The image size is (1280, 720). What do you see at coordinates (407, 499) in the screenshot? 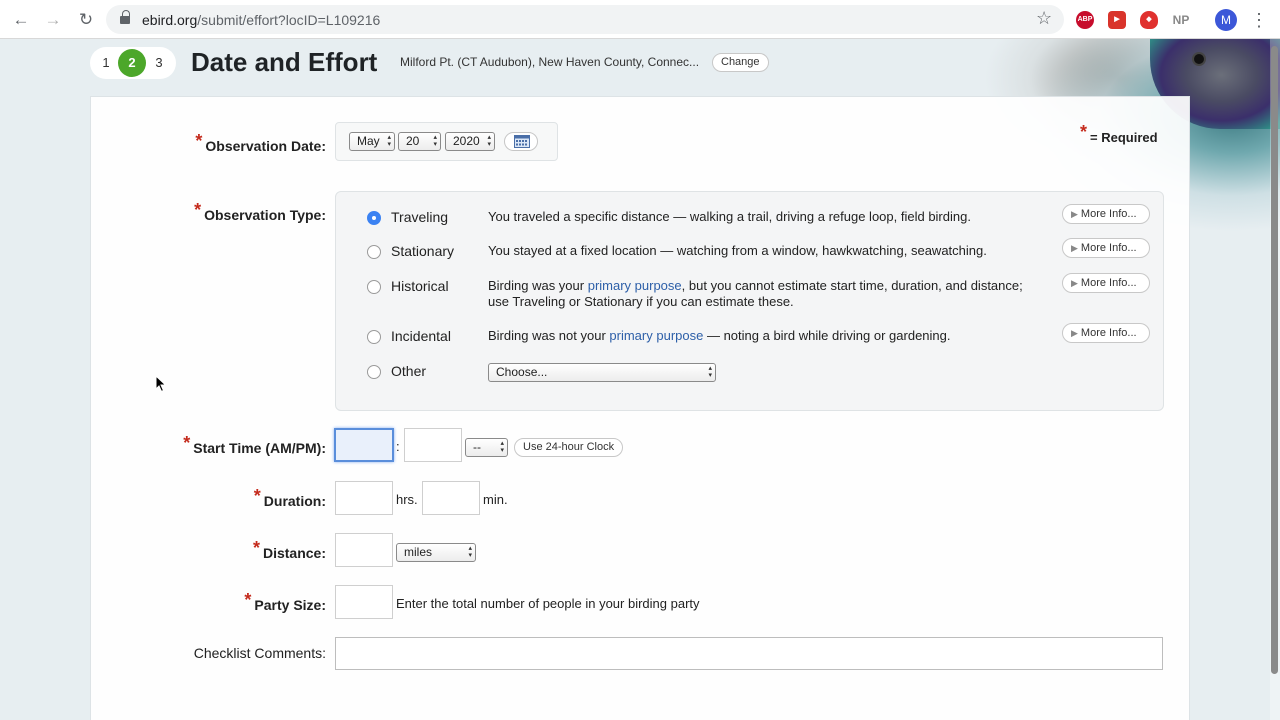
I see `hours-unit: hrs.` at bounding box center [407, 499].